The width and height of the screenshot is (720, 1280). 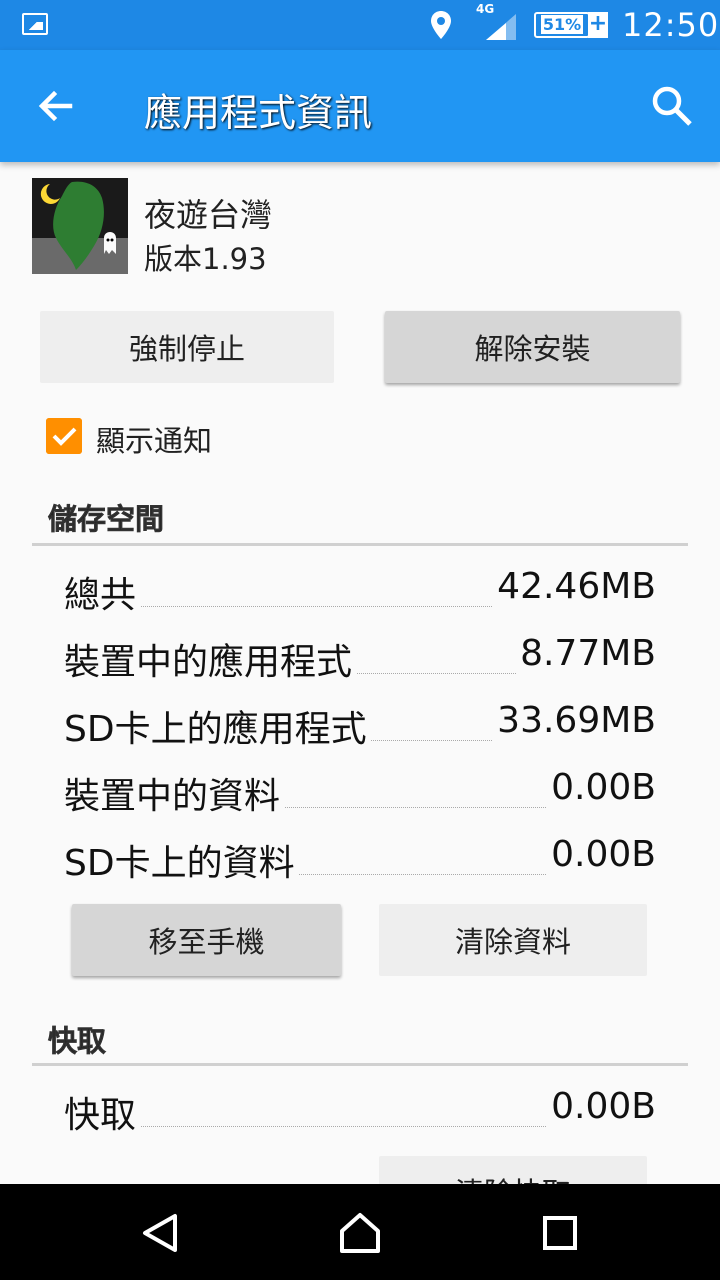 I want to click on storage-row-app-sd: SD卡上的應用程式 33.69MB, so click(x=360, y=728).